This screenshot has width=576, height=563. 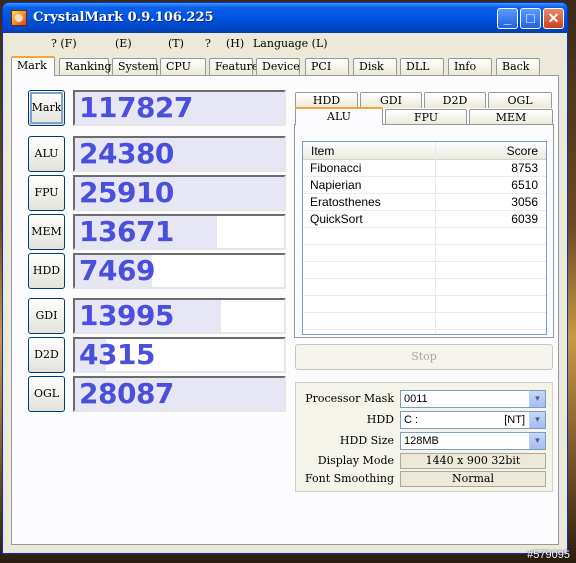 What do you see at coordinates (336, 219) in the screenshot?
I see `row-item: QuickSort` at bounding box center [336, 219].